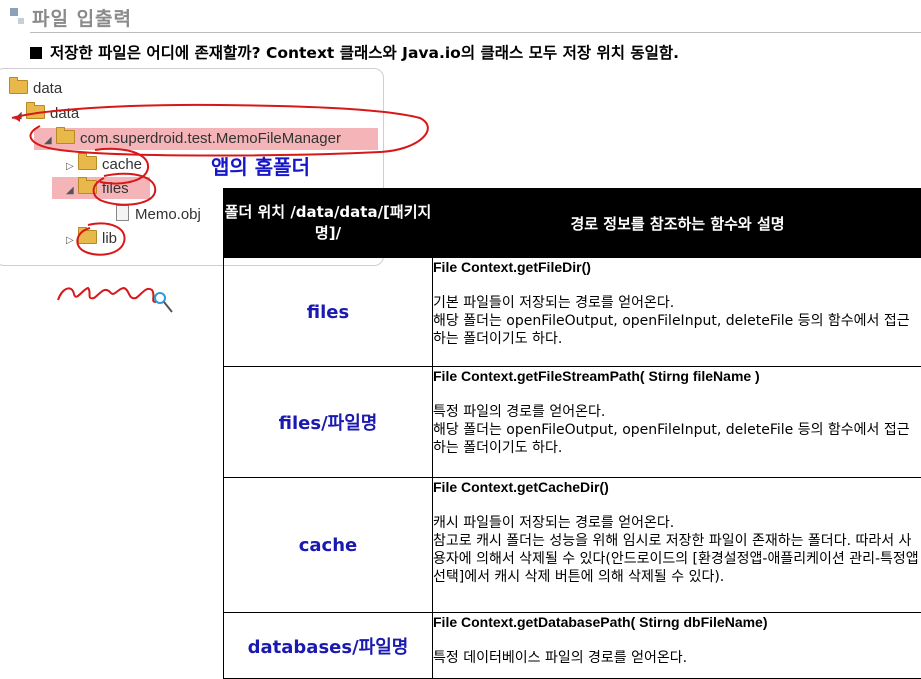 The image size is (921, 679). Describe the element at coordinates (17, 118) in the screenshot. I see `arrow-mark` at that location.